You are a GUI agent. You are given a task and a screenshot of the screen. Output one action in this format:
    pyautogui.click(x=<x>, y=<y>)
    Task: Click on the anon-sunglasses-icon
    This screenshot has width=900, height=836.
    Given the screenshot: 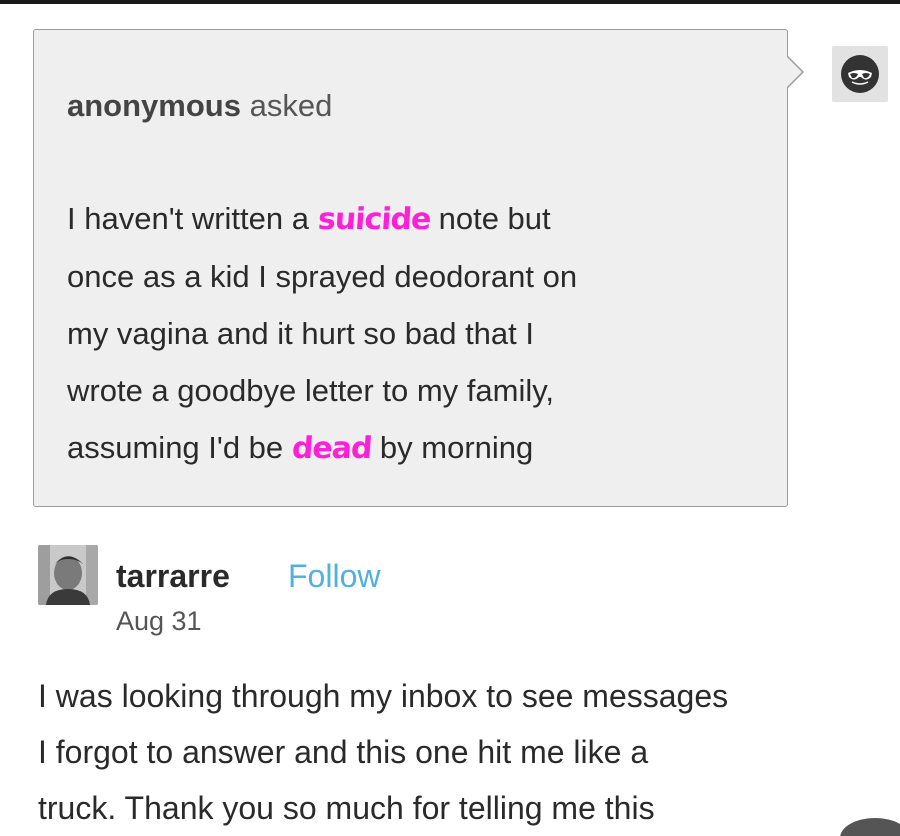 What is the action you would take?
    pyautogui.click(x=860, y=74)
    